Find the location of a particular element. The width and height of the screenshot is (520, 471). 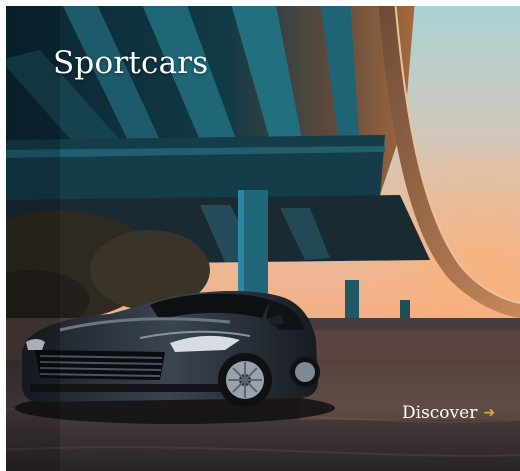

discover-label: Discover is located at coordinates (440, 413).